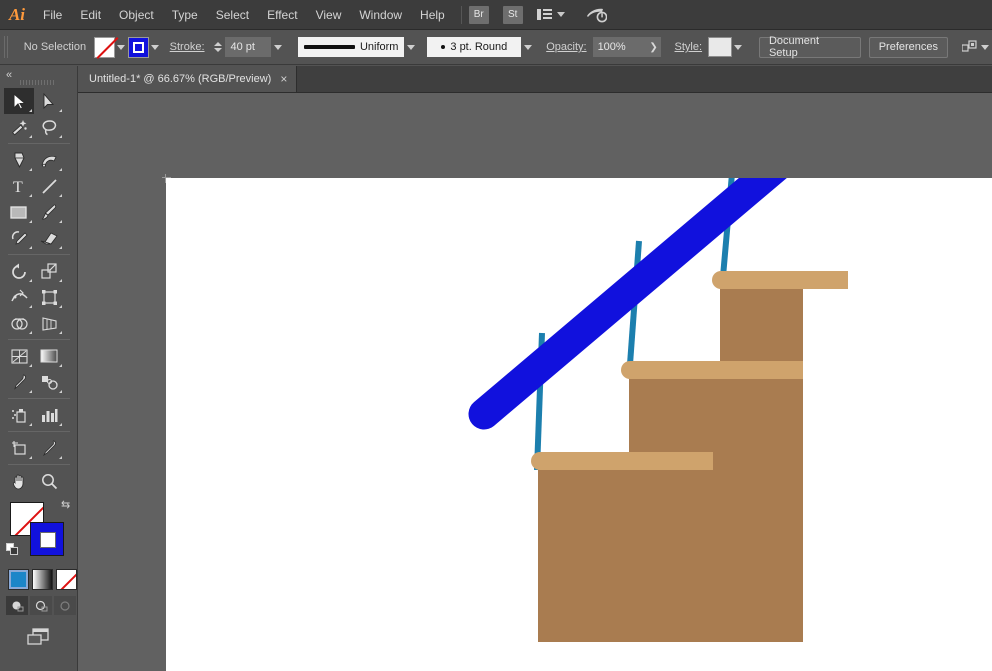 The height and width of the screenshot is (671, 992). I want to click on menu-type: Type, so click(185, 15).